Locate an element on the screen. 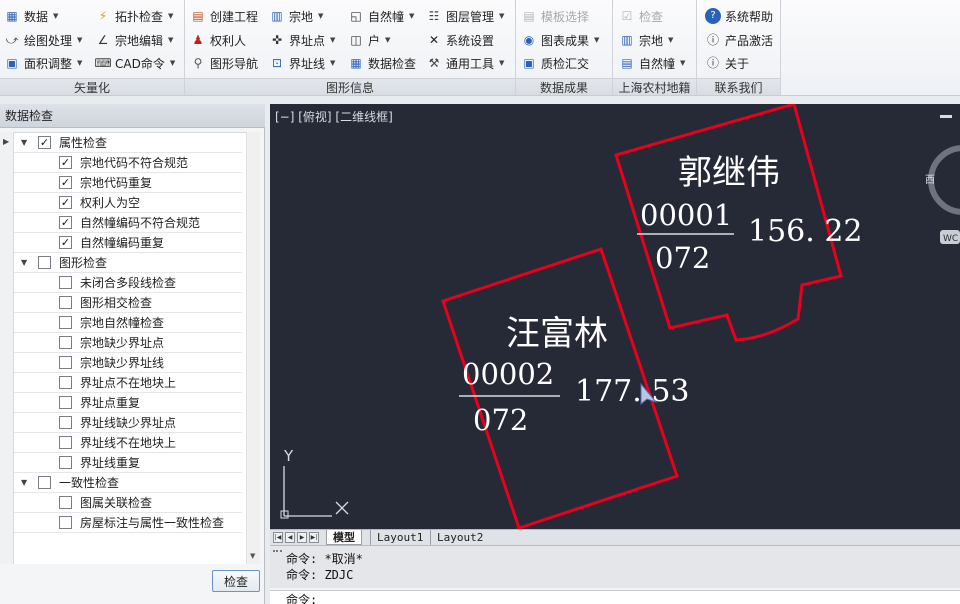  scroll-down-arrow-icon: ▼ is located at coordinates (252, 556).